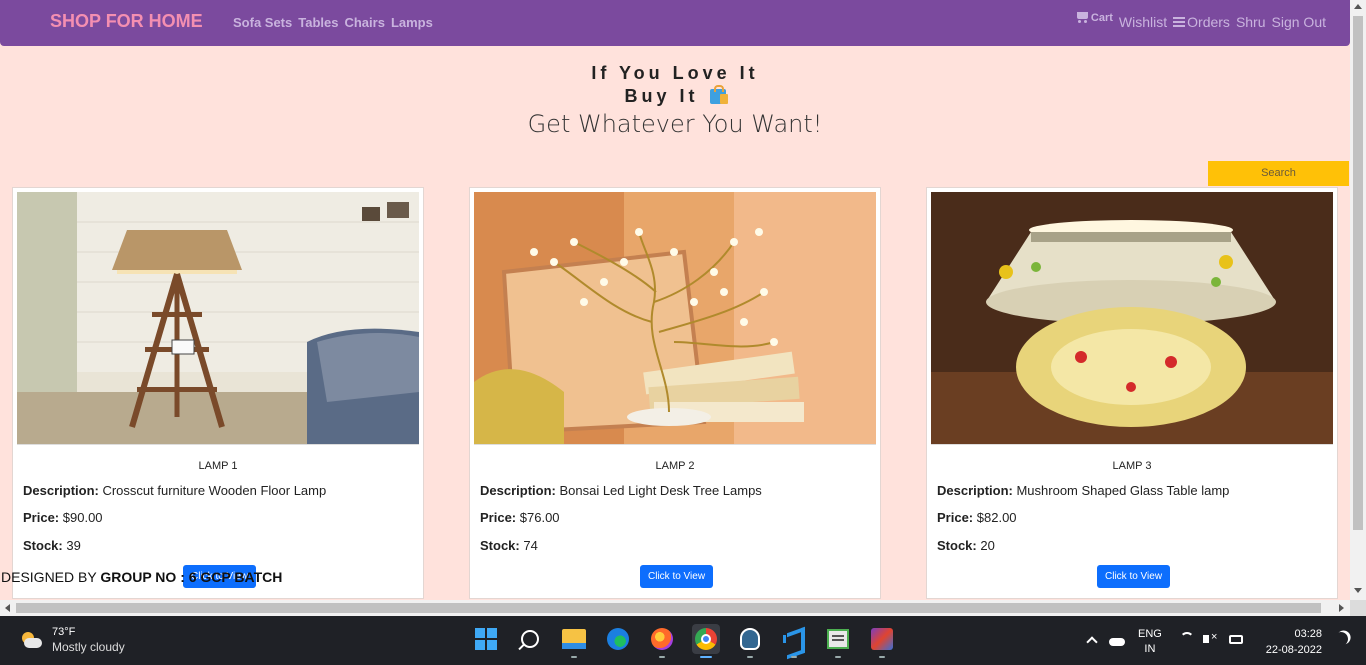 This screenshot has width=1366, height=665. I want to click on stock-value: 39, so click(73, 545).